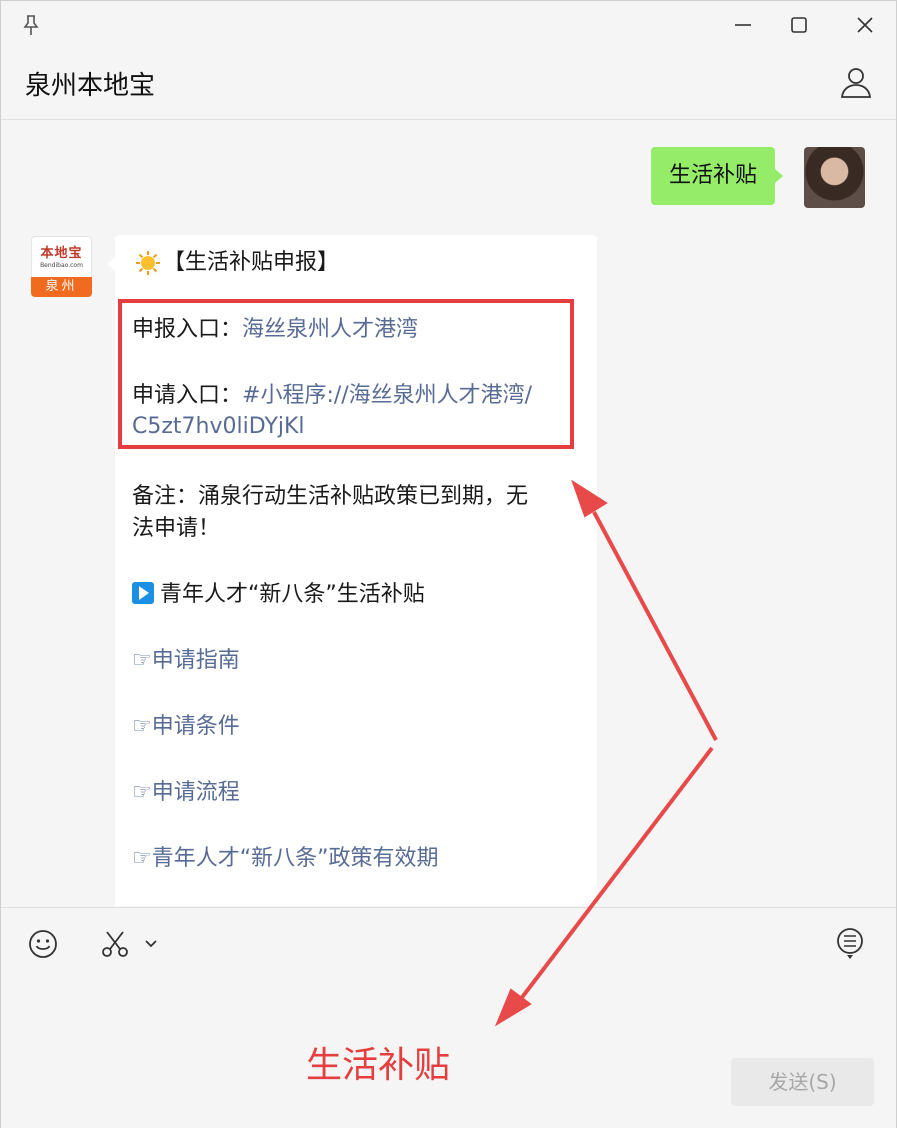  I want to click on bot-avatar: 本地宝 Bendibao.com 泉州, so click(61, 266).